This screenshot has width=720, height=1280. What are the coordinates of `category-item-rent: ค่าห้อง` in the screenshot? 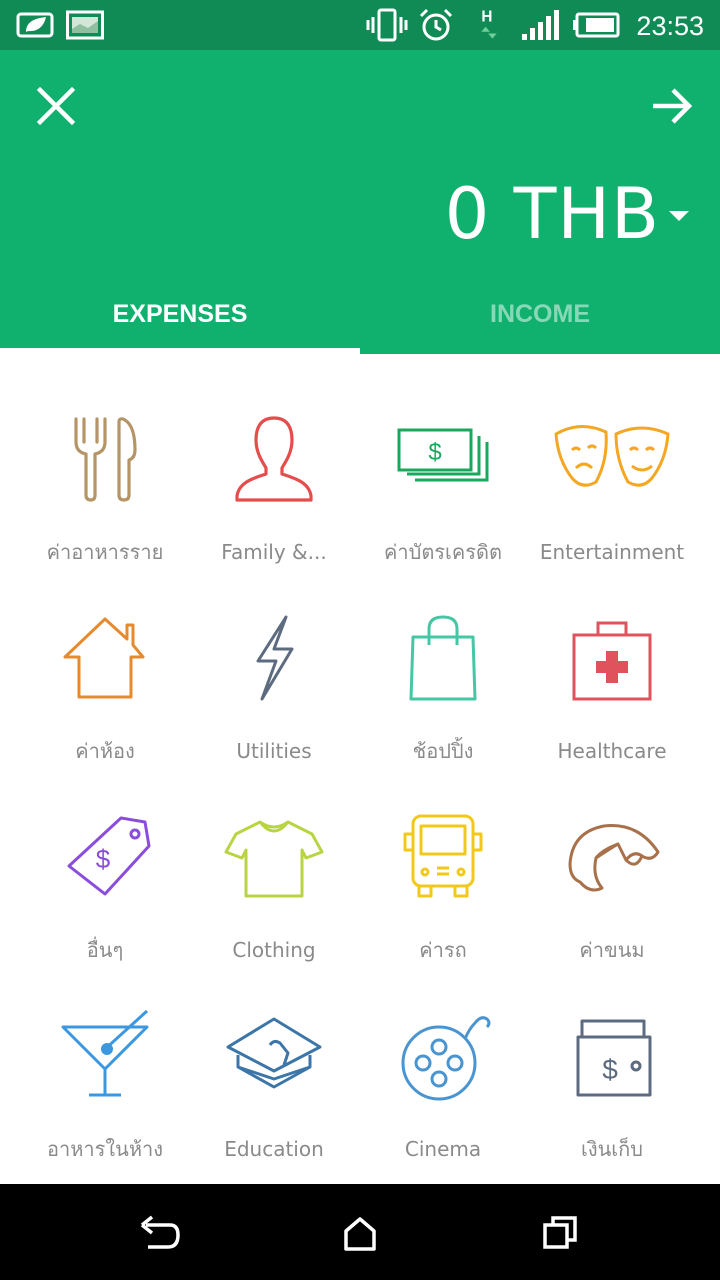 It's located at (105, 658).